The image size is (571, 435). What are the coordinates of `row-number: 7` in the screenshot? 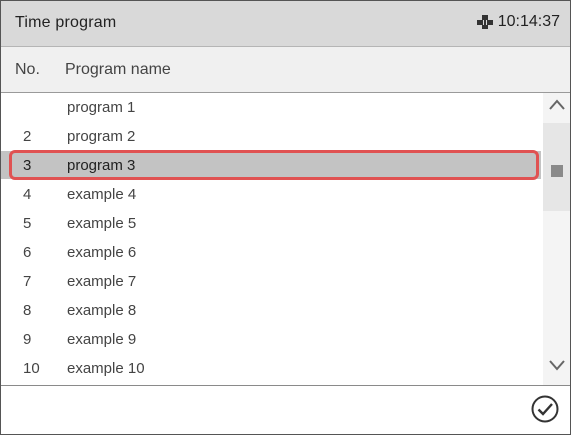 It's located at (27, 281).